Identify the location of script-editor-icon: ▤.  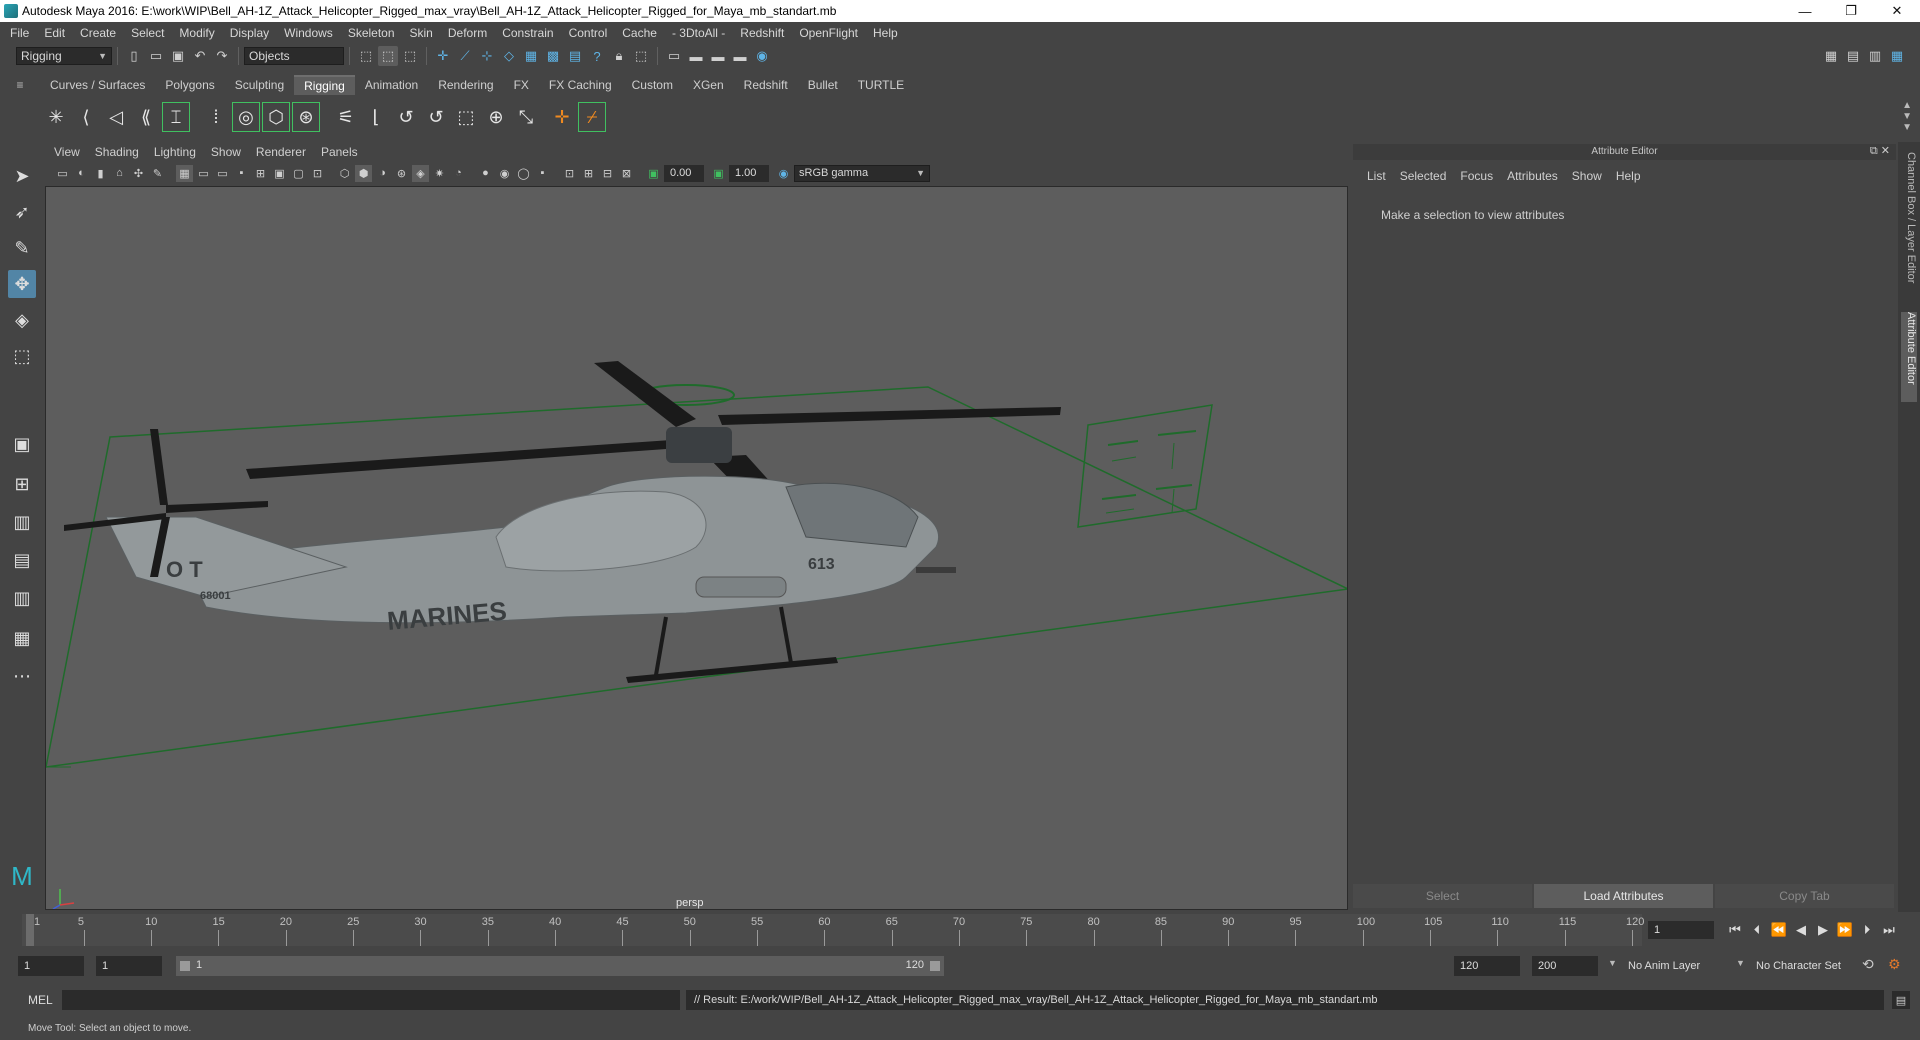
(1901, 1000).